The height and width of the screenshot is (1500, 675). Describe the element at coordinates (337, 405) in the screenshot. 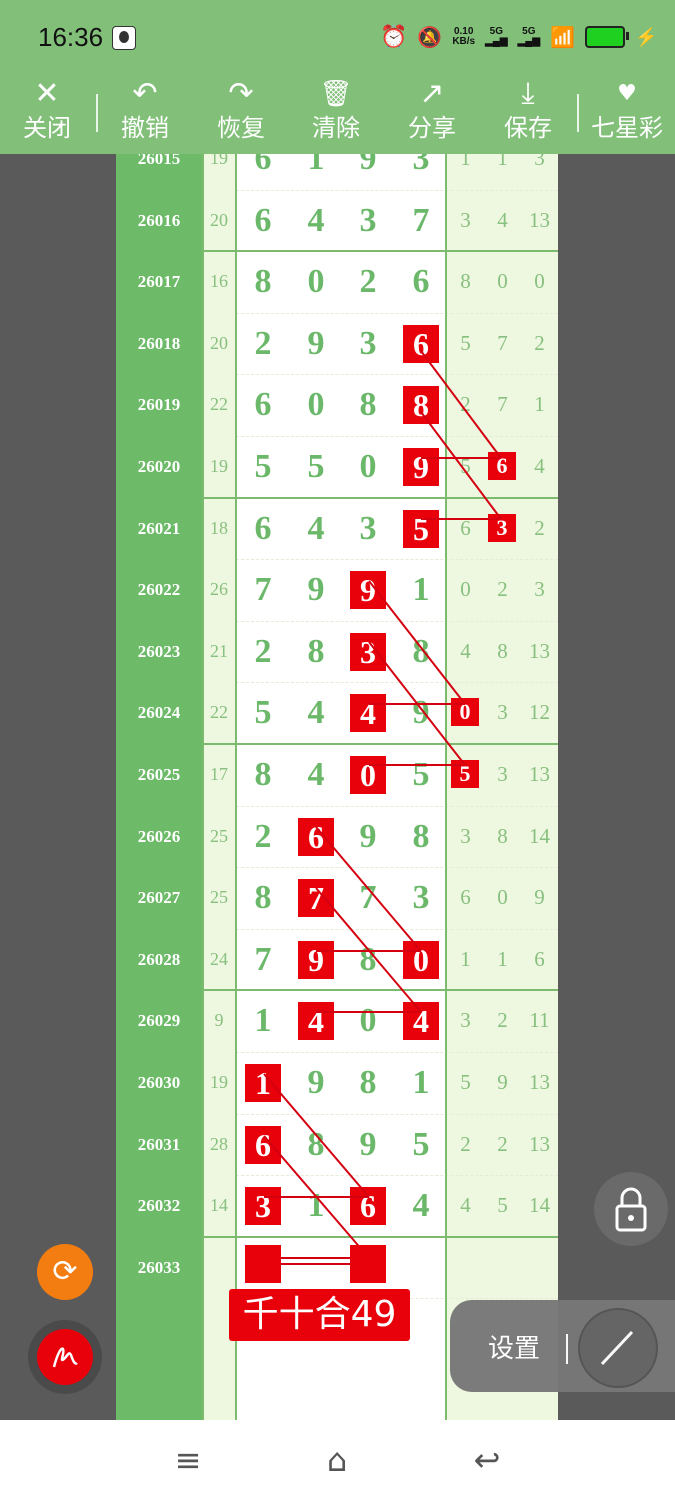

I see `table-row: 26019 22 6 0 8 8 2 7 1` at that location.